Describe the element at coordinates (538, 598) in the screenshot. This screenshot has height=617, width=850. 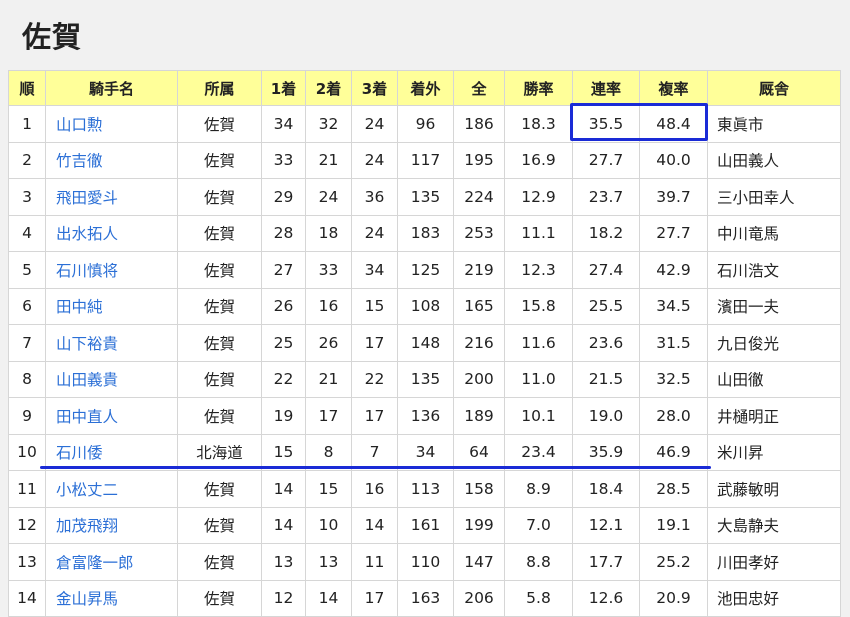
I see `stat-cell: 5.8` at that location.